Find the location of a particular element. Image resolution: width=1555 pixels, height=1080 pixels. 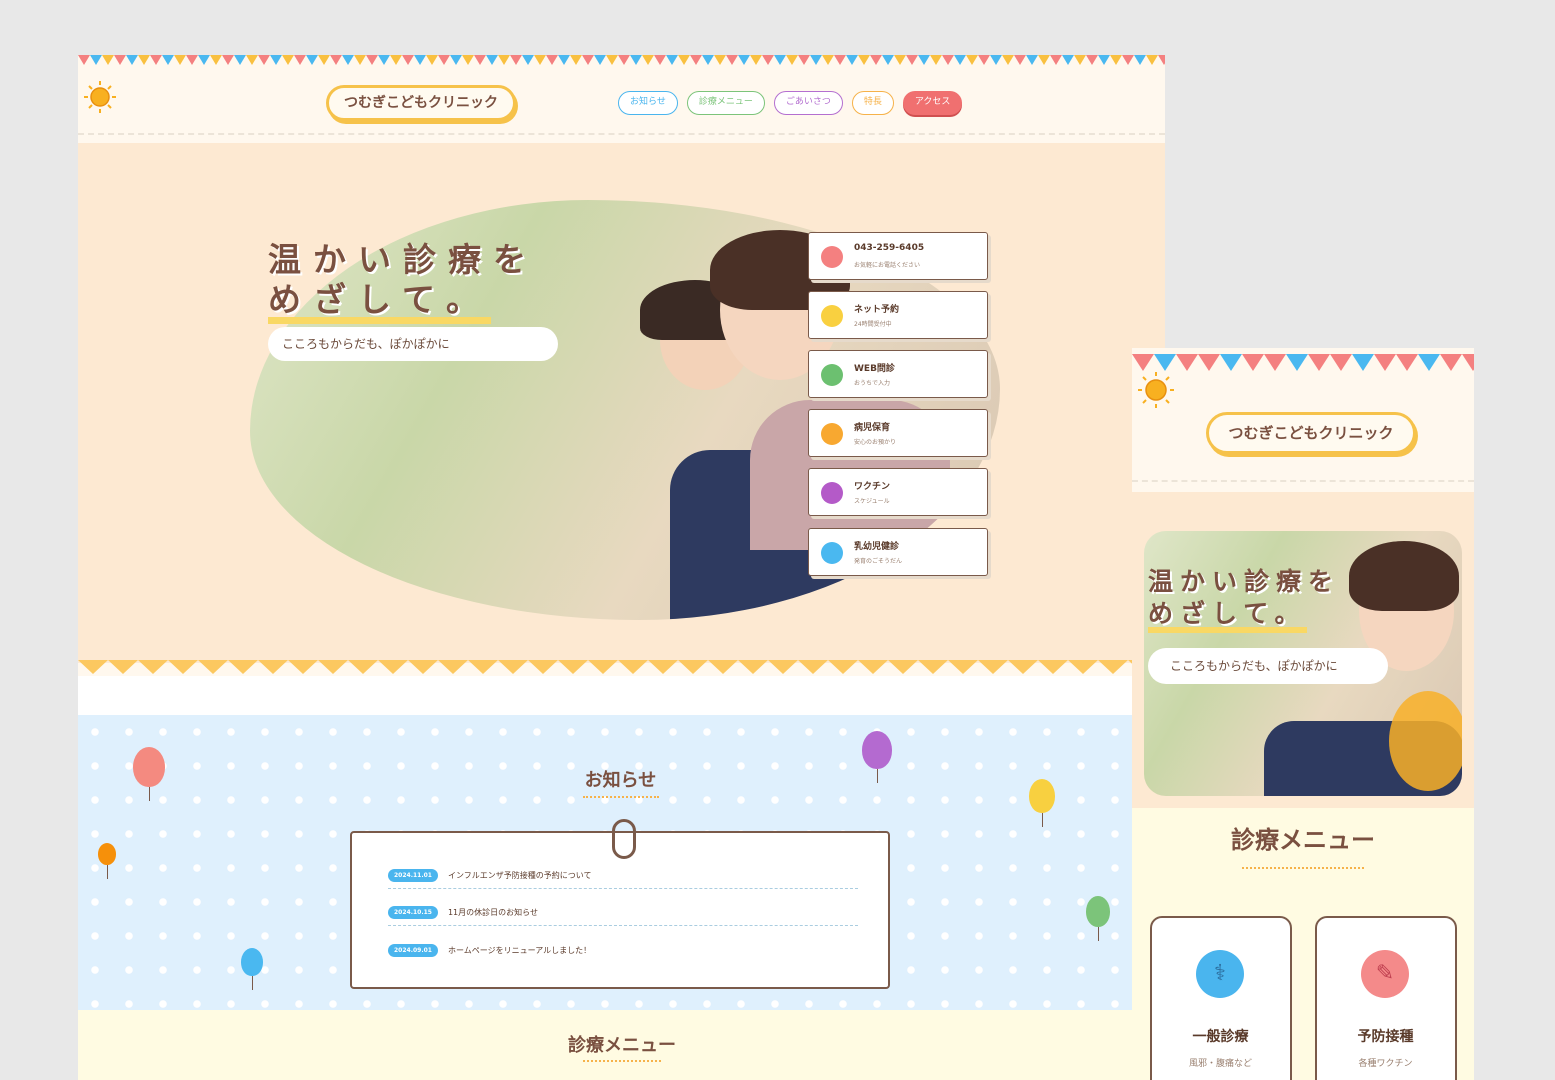

news-title-underline is located at coordinates (621, 797).